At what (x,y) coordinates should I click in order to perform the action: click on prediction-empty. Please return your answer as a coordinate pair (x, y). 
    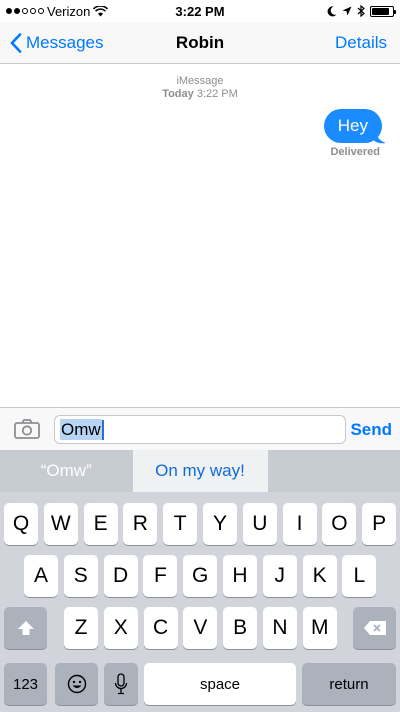
    Looking at the image, I should click on (334, 471).